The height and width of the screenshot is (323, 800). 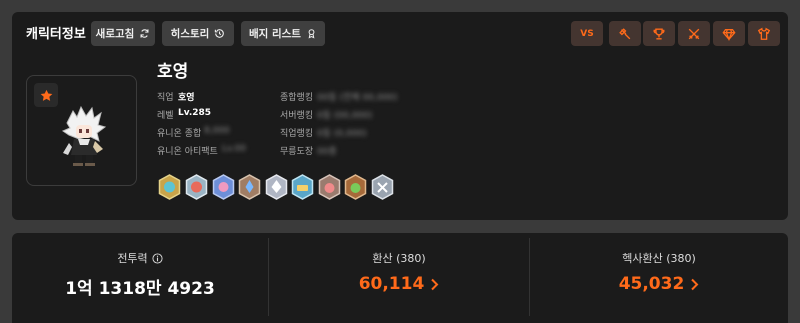 What do you see at coordinates (345, 116) in the screenshot?
I see `server-rank-value: 0등 (00,000)` at bounding box center [345, 116].